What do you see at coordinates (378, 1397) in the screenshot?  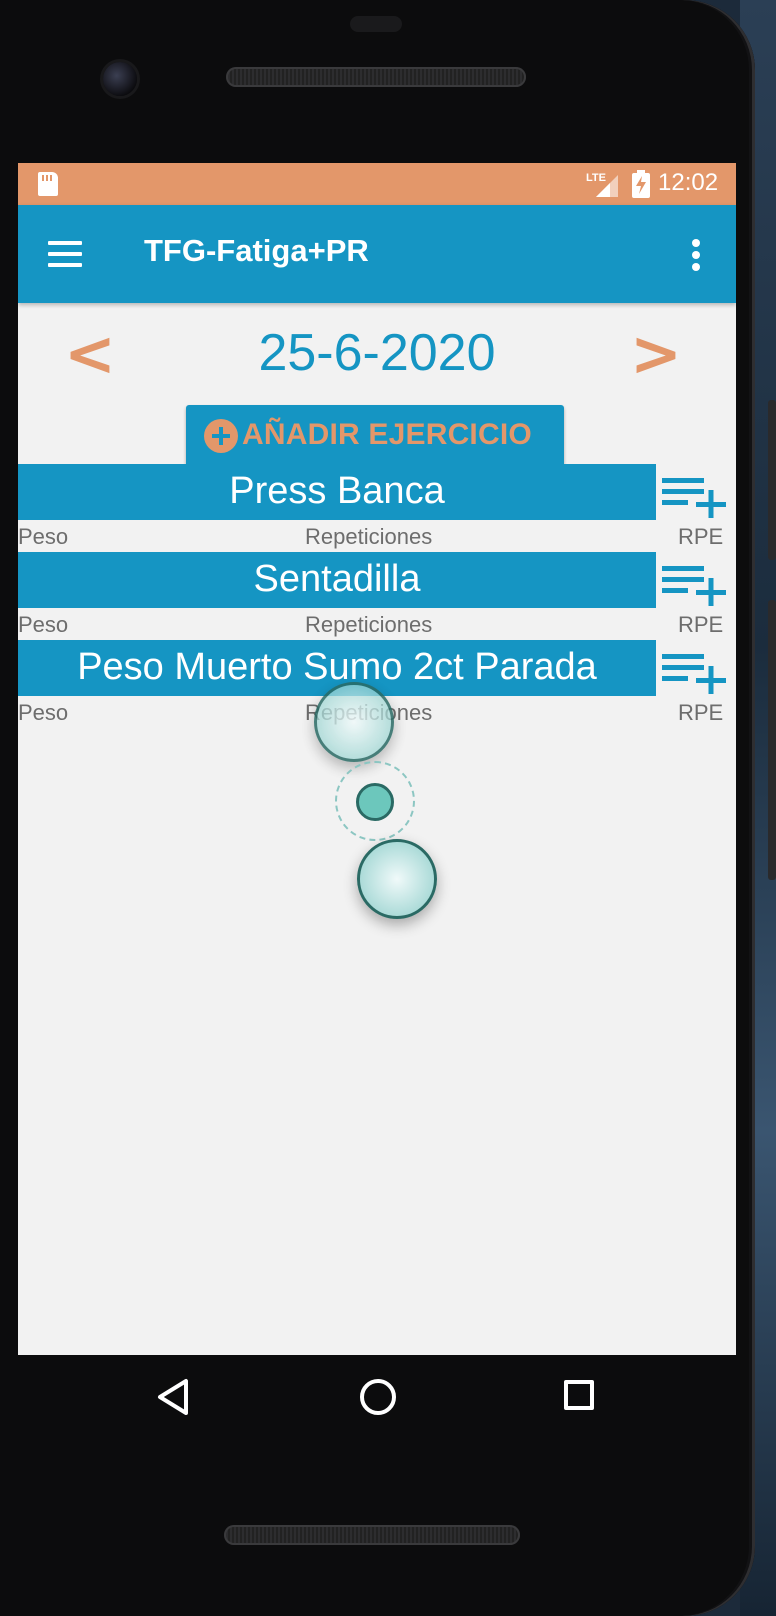 I see `home-icon` at bounding box center [378, 1397].